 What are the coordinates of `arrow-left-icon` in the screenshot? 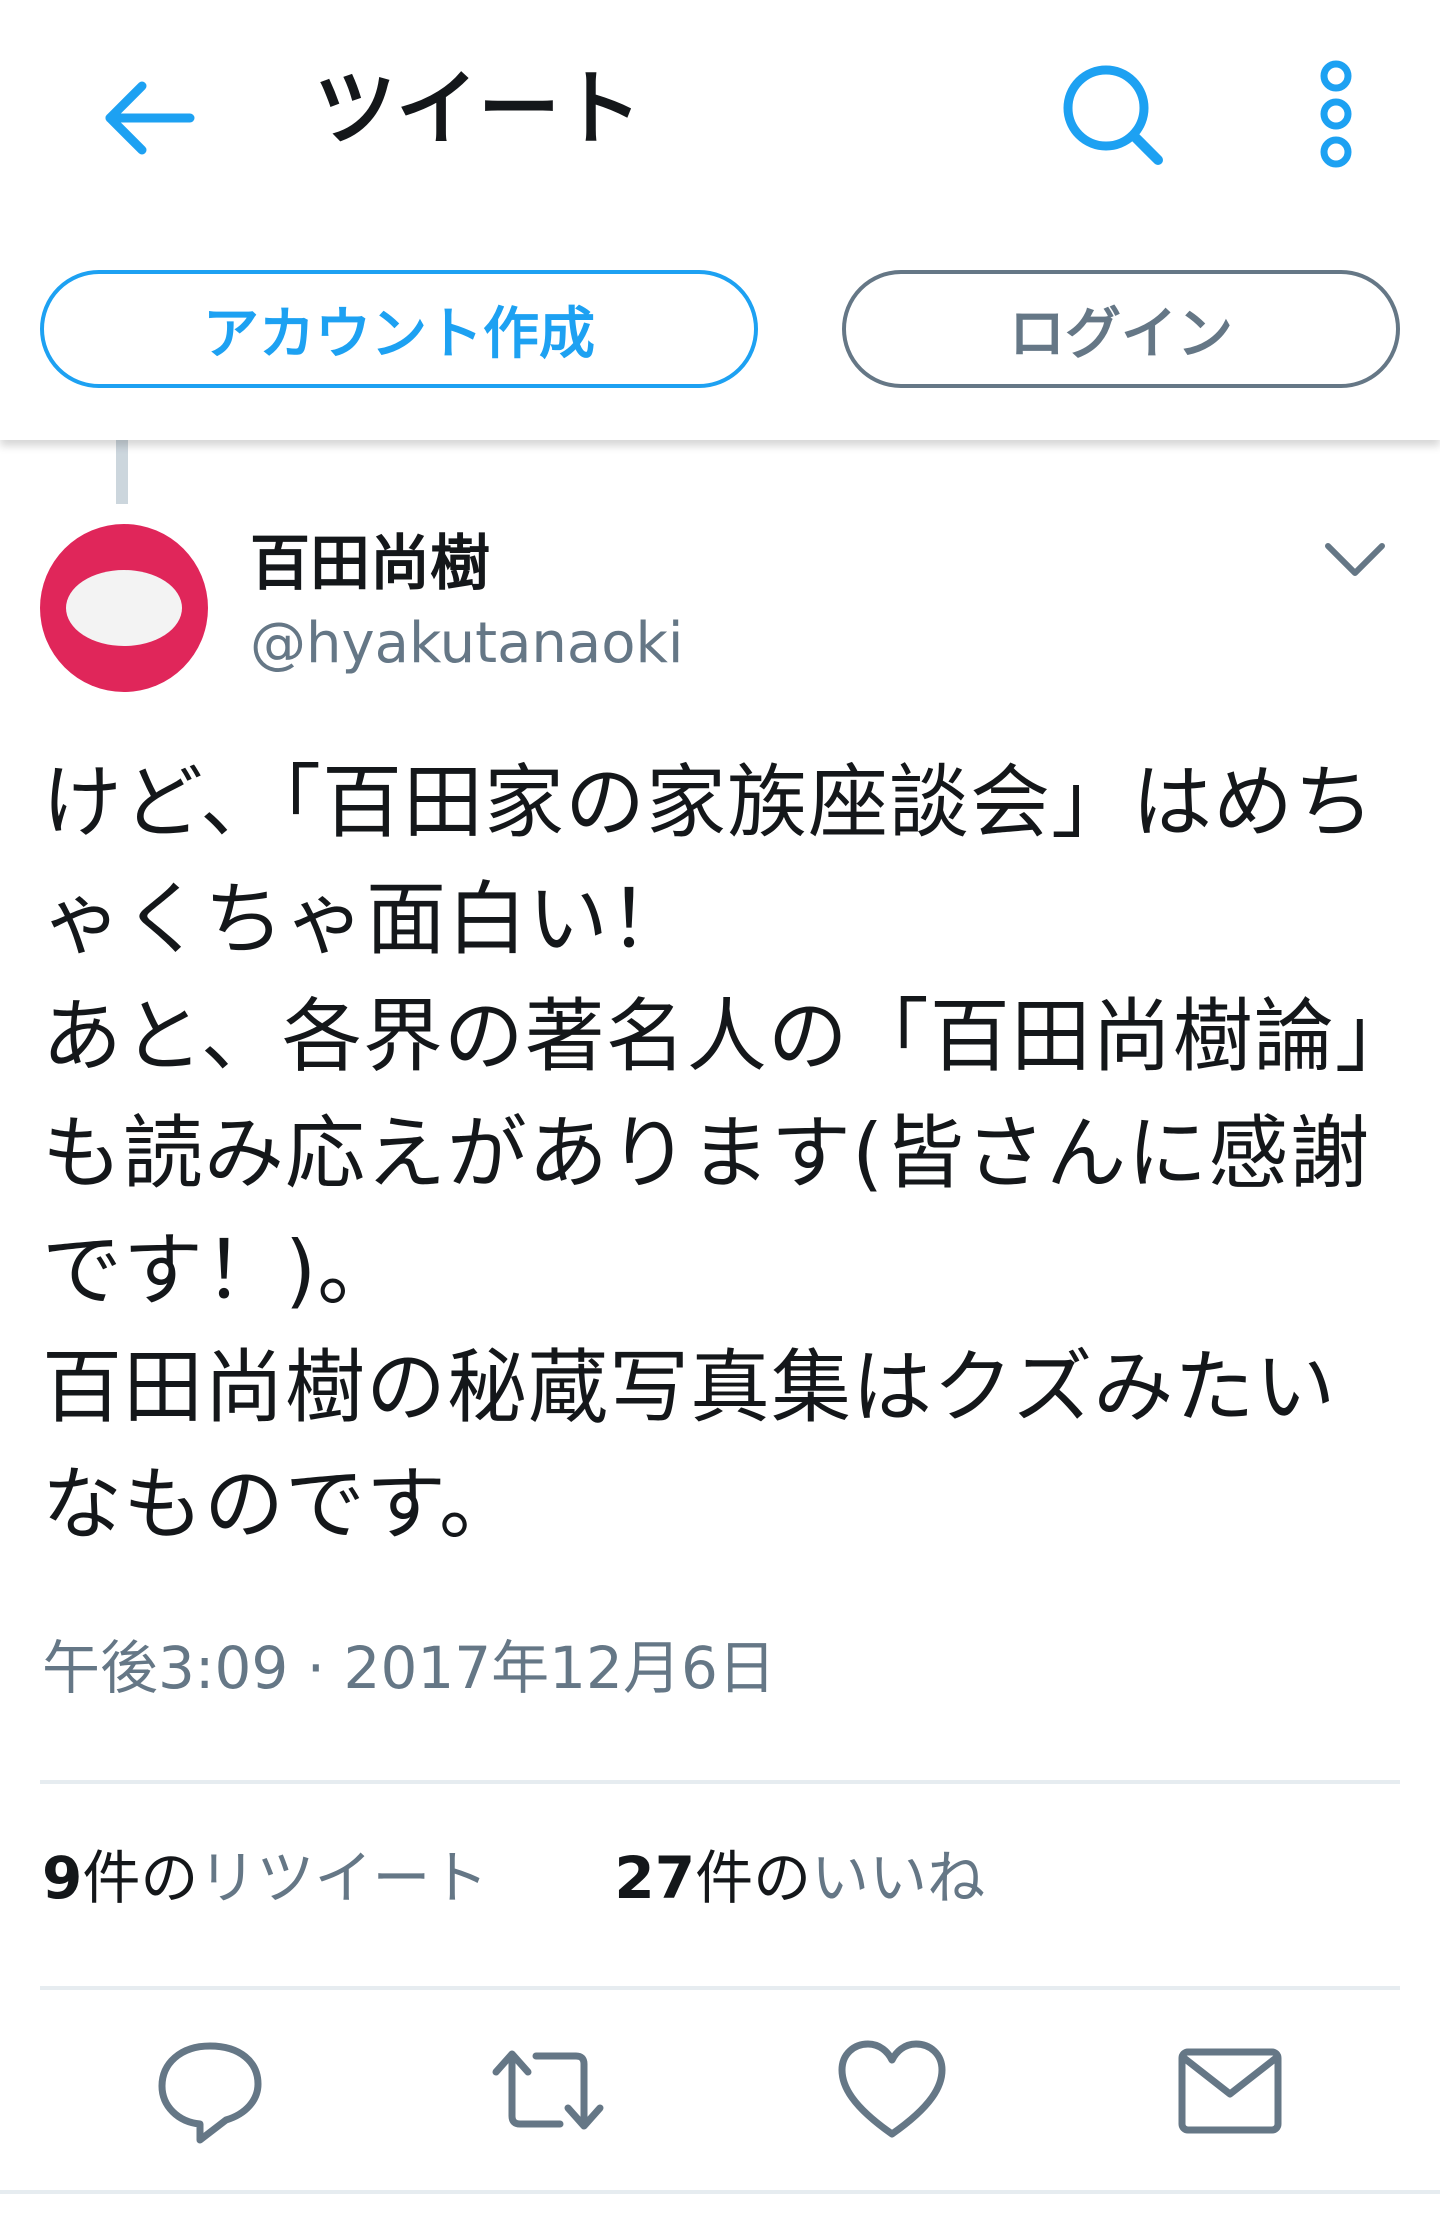 It's located at (150, 118).